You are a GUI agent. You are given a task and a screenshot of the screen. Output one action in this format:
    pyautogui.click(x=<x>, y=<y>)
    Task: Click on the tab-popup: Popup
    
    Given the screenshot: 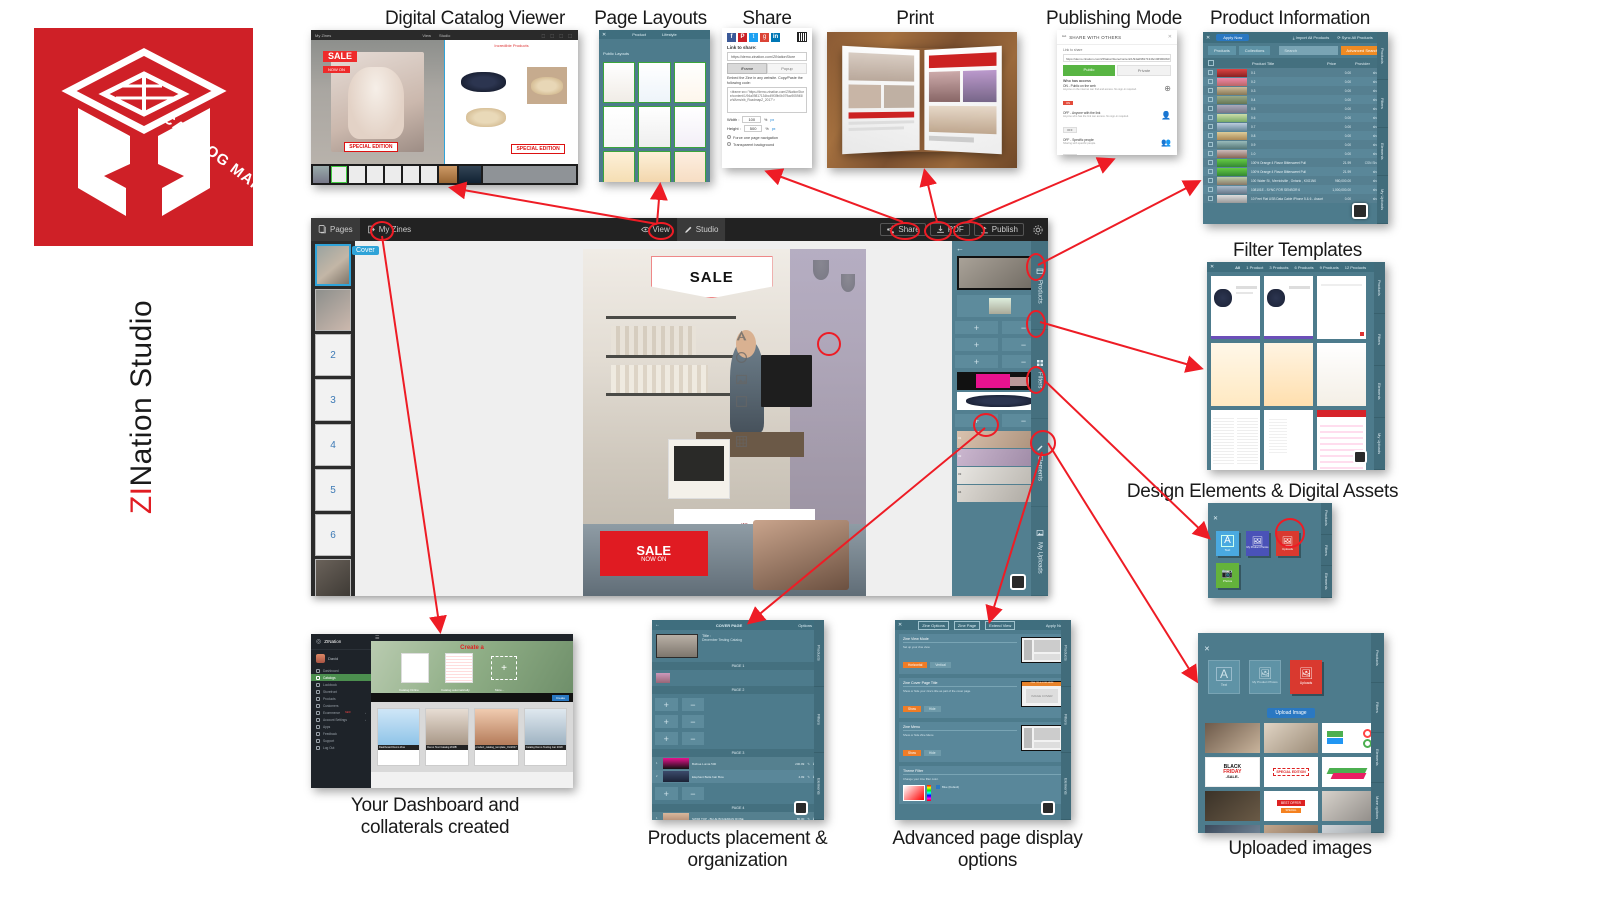 What is the action you would take?
    pyautogui.click(x=787, y=68)
    